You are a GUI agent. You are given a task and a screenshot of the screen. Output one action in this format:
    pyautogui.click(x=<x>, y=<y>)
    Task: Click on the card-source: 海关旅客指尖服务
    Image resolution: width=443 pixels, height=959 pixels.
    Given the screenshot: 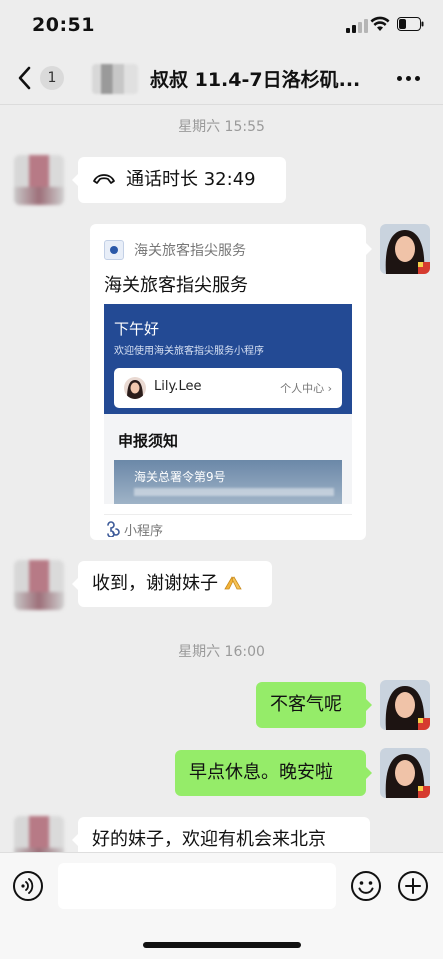 What is the action you would take?
    pyautogui.click(x=190, y=251)
    